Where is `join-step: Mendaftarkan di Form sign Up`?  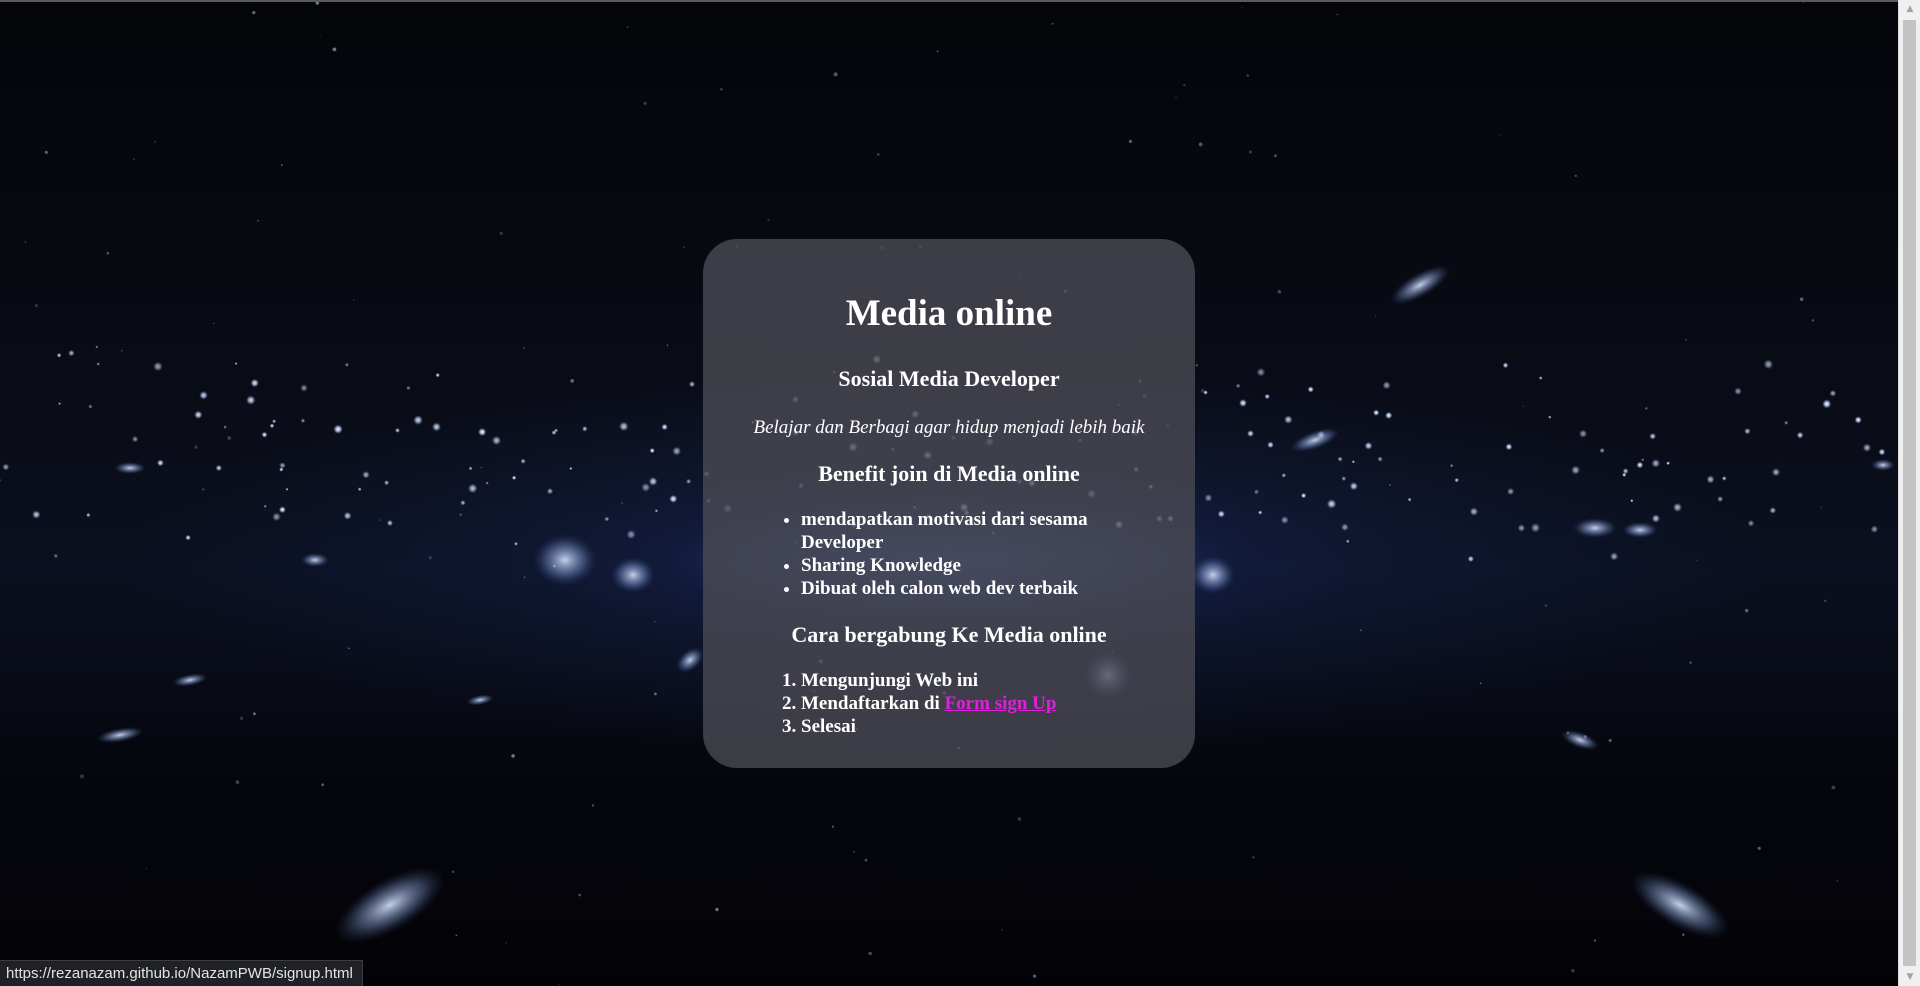 join-step: Mendaftarkan di Form sign Up is located at coordinates (986, 703).